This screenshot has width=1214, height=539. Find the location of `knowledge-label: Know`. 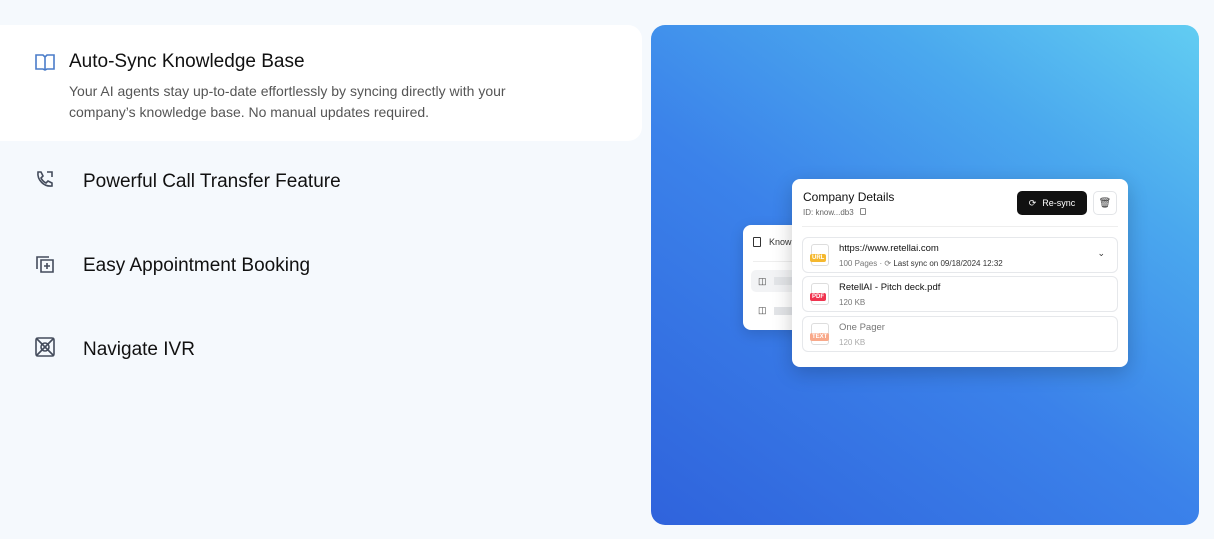

knowledge-label: Know is located at coordinates (780, 242).